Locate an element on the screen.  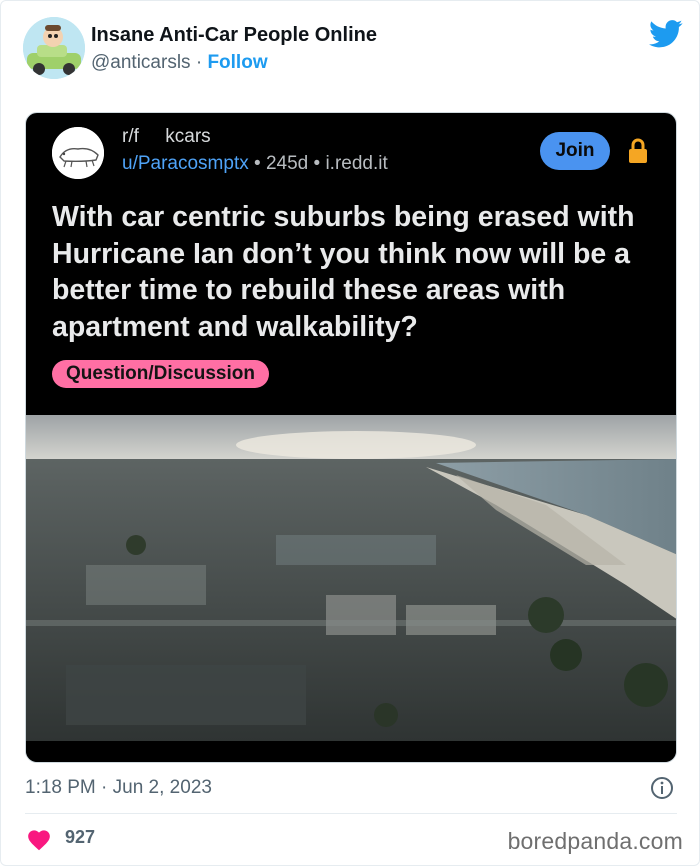
author-handle-row: @anticarsls · Follow is located at coordinates (179, 63).